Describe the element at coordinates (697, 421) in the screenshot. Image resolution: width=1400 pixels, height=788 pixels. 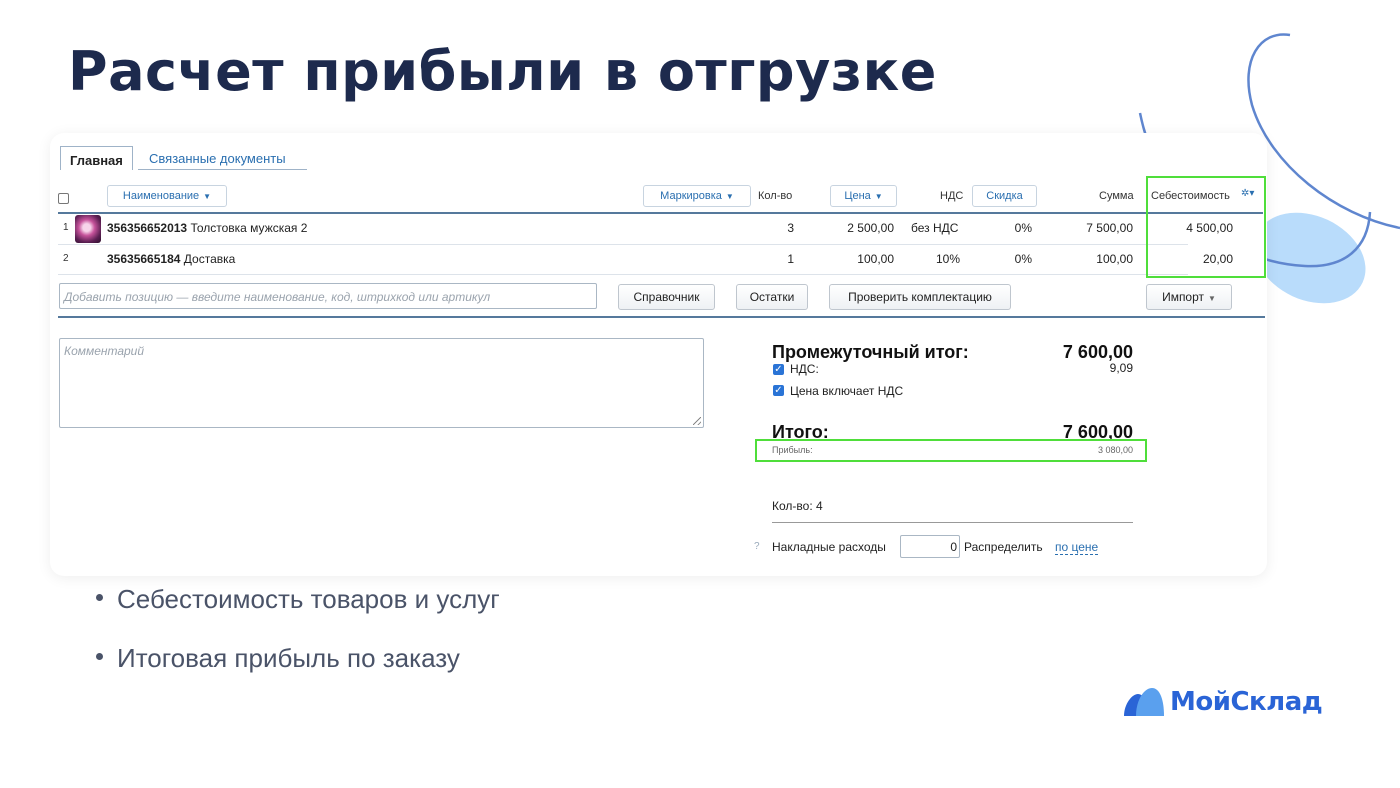
I see `resize-handle-icon` at that location.